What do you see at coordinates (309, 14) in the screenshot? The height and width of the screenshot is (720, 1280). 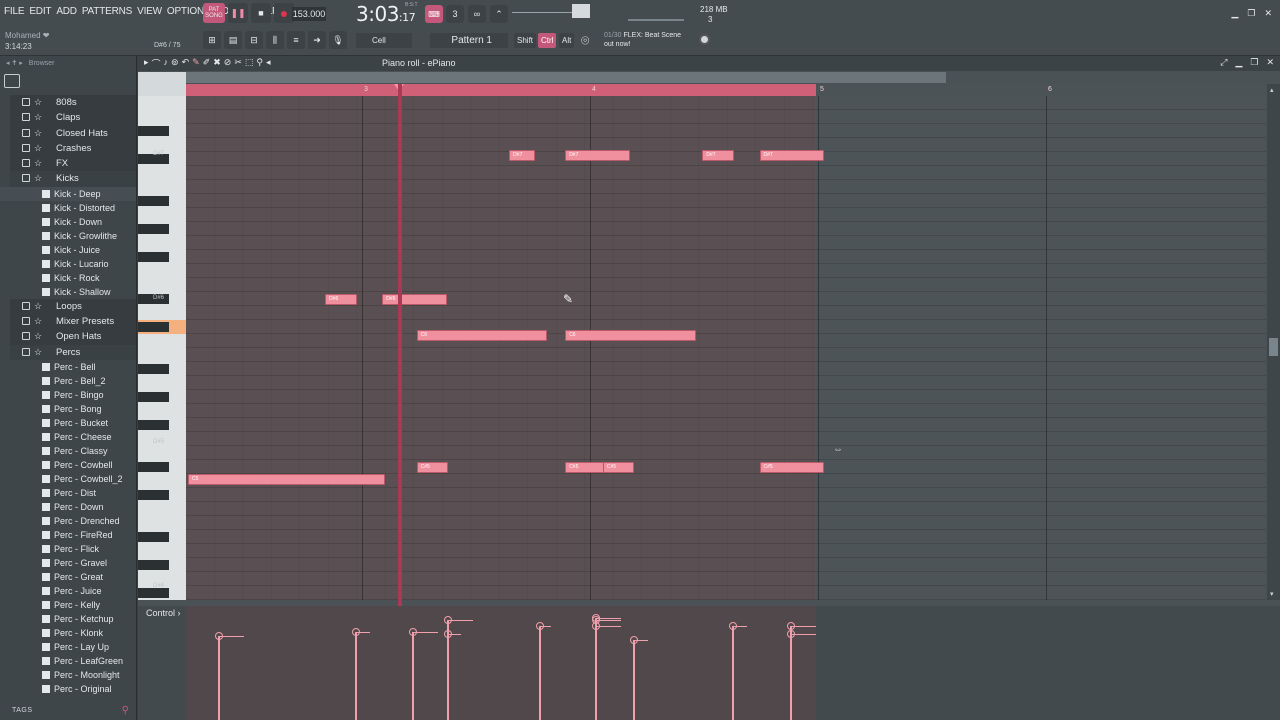 I see `tempo-display: 153.000` at bounding box center [309, 14].